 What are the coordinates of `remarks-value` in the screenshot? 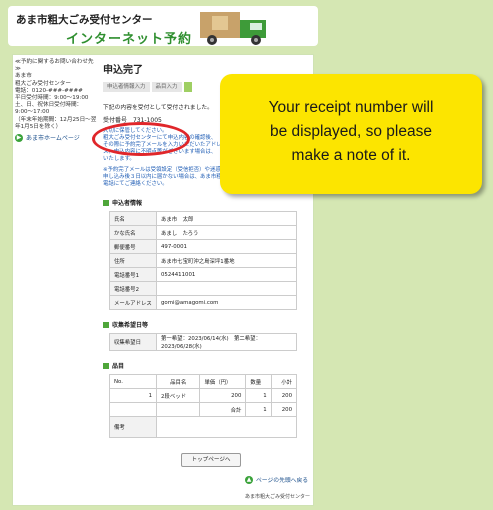 It's located at (226, 427).